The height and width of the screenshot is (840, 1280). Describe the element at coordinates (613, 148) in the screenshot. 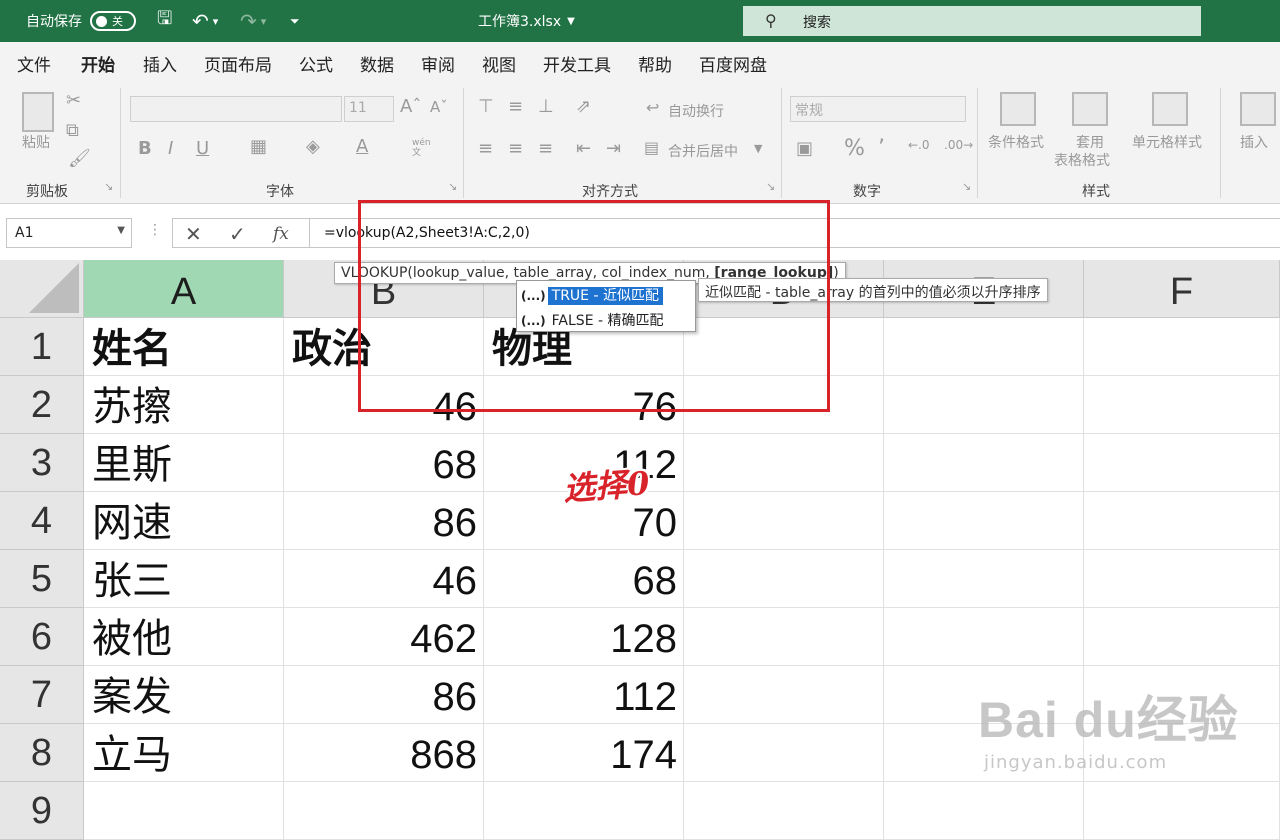

I see `increase-indent-icon: ⇥` at that location.